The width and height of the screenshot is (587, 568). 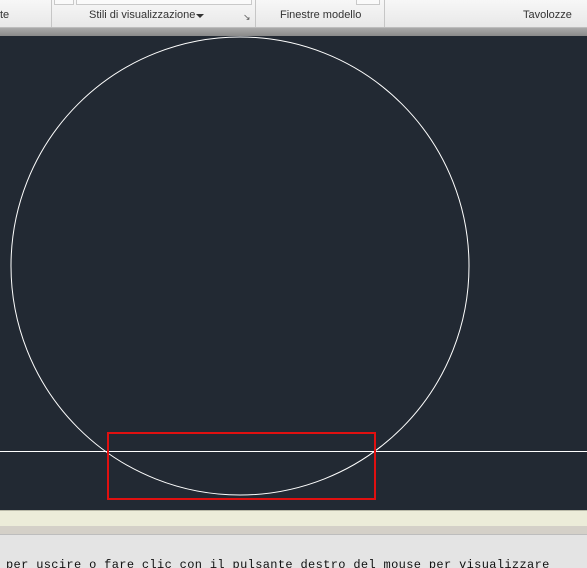 What do you see at coordinates (547, 15) in the screenshot?
I see `panel-label-palettes: Tavolozze` at bounding box center [547, 15].